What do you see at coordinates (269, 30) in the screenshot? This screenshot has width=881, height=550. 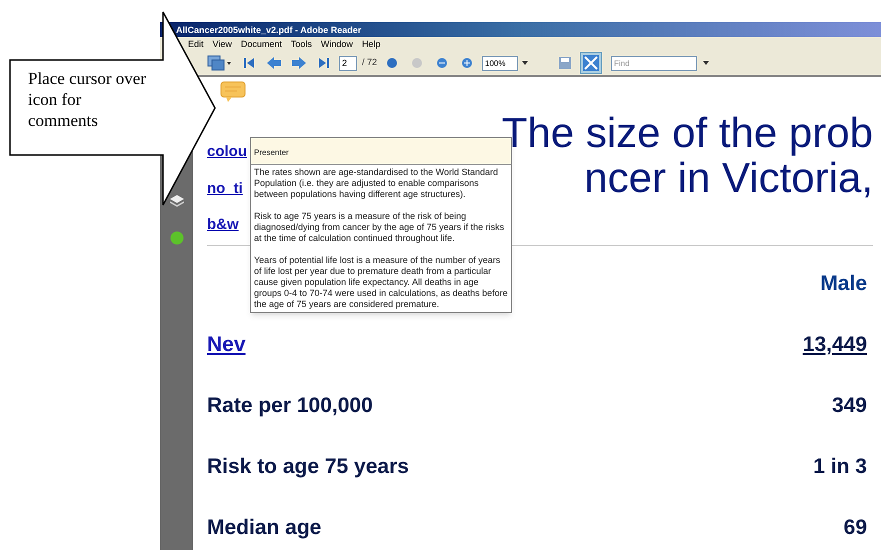 I see `window-title: AllCancer2005white_v2.pdf - Adobe Reader` at bounding box center [269, 30].